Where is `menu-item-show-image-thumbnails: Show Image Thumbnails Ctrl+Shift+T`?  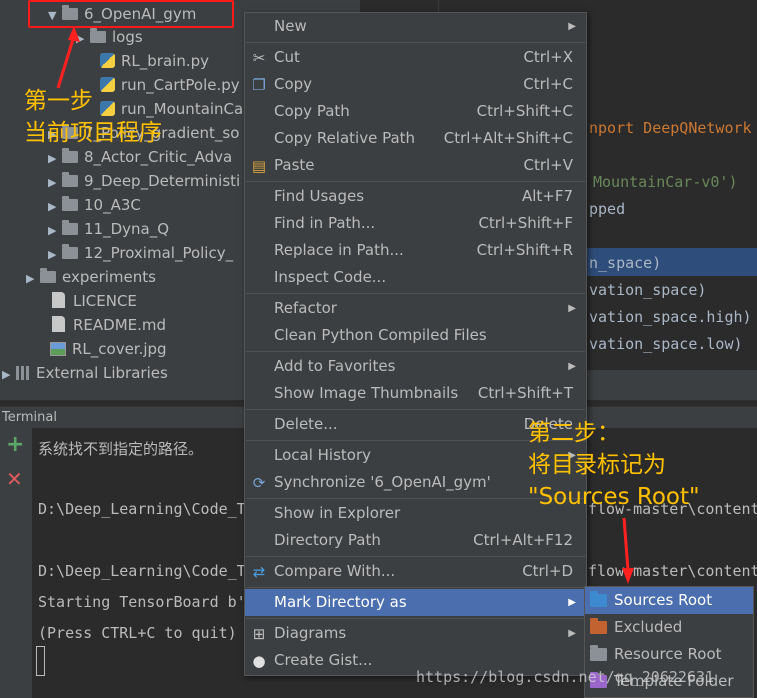 menu-item-show-image-thumbnails: Show Image Thumbnails Ctrl+Shift+T is located at coordinates (415, 393).